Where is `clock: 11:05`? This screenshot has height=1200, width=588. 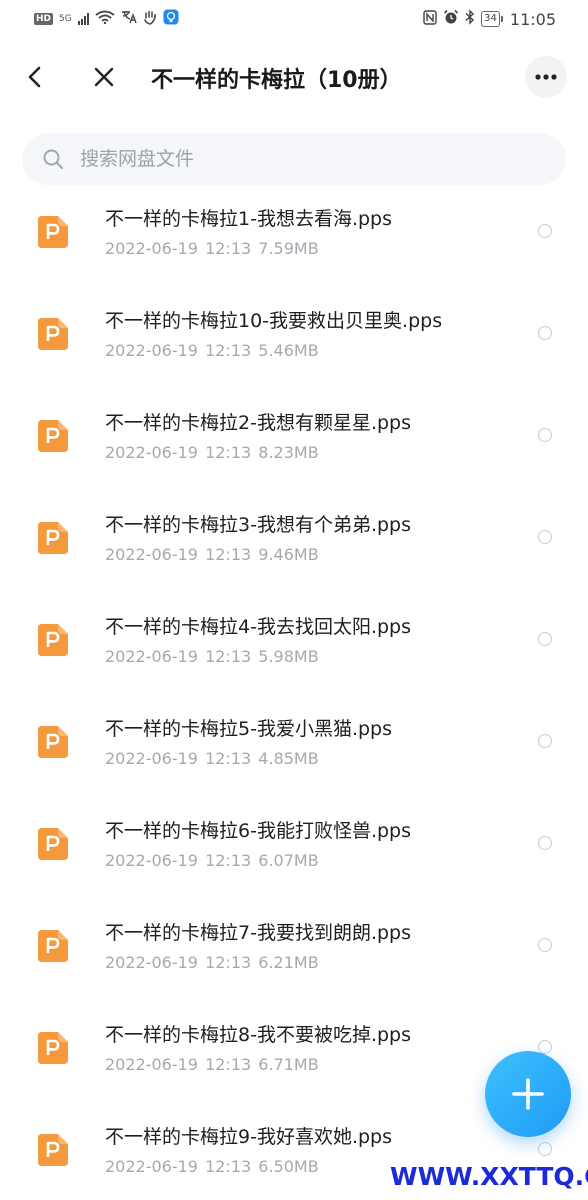 clock: 11:05 is located at coordinates (532, 19).